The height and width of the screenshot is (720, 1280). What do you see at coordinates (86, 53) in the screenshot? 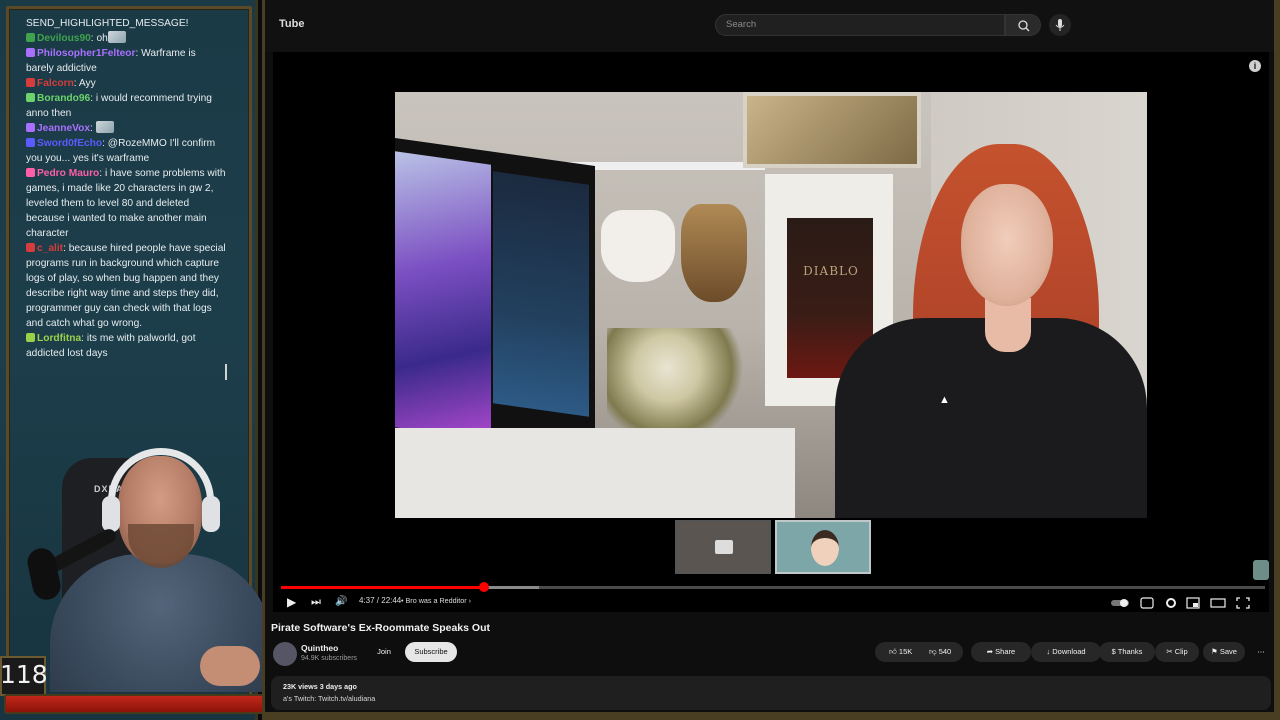
I see `chat-username: Philosopher1Felteor` at bounding box center [86, 53].